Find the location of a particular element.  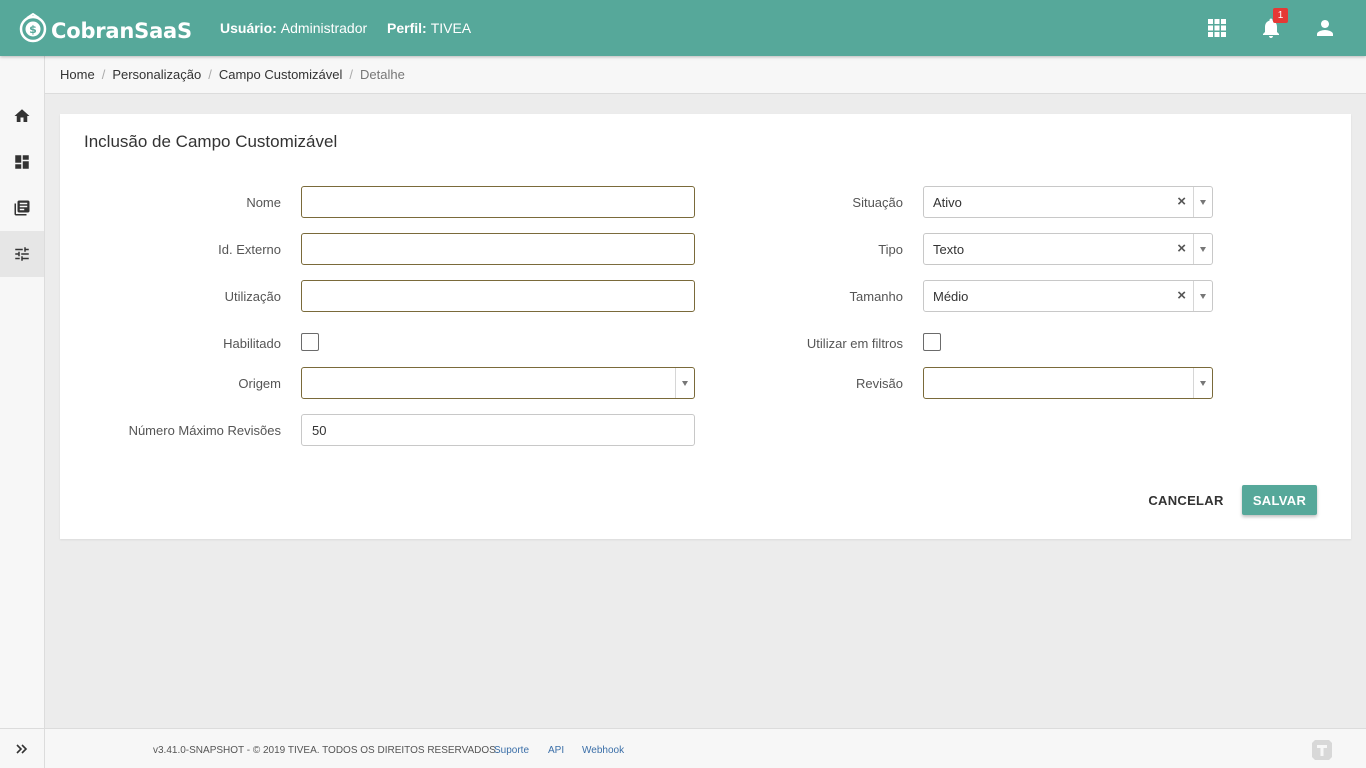

apps-grid-icon is located at coordinates (1217, 28).